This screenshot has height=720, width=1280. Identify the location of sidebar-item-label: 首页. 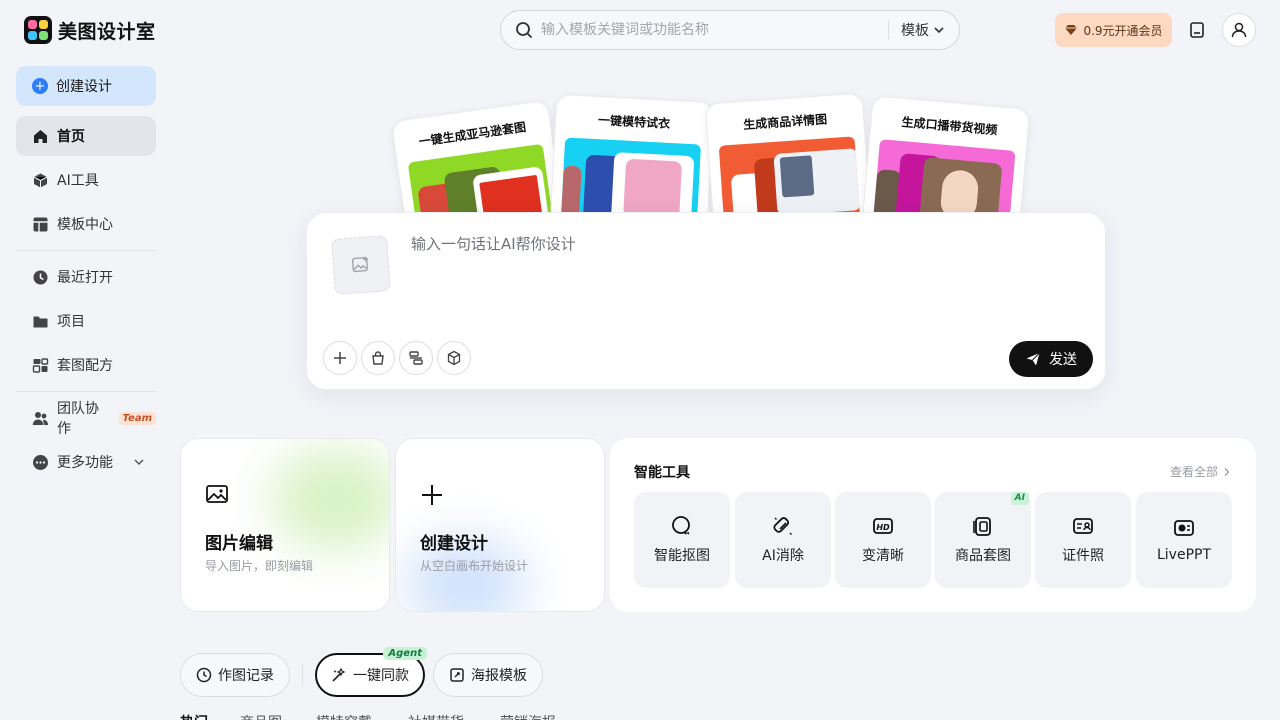
(71, 137).